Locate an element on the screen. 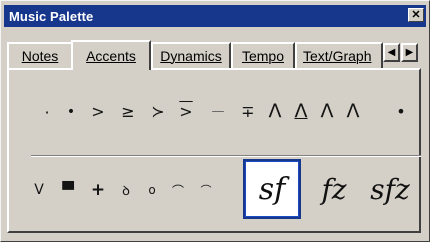 The width and height of the screenshot is (430, 242). accent-icon: > is located at coordinates (98, 111).